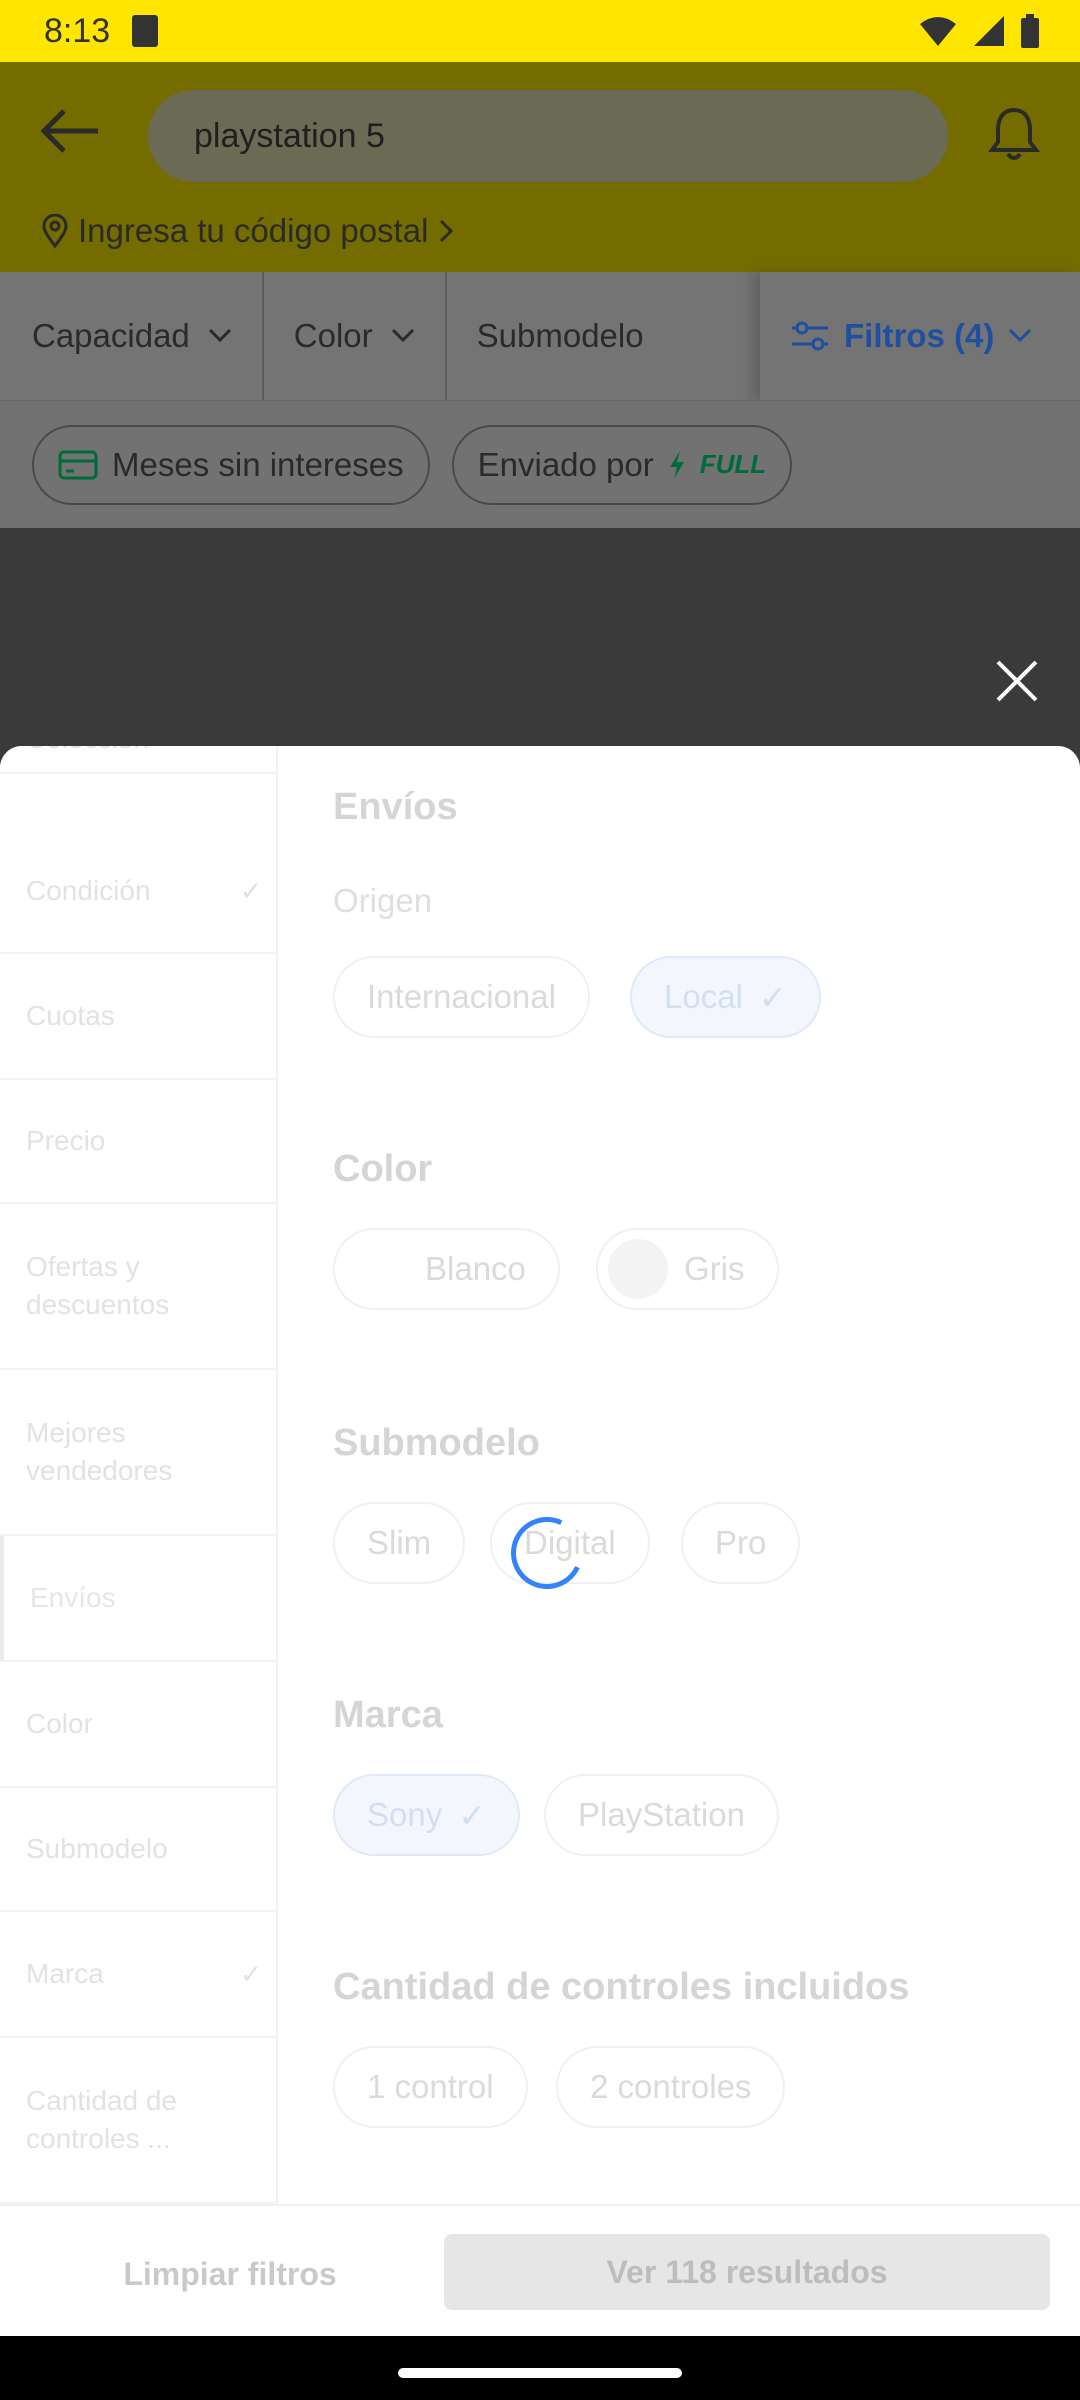 Image resolution: width=1080 pixels, height=2400 pixels. I want to click on lightning-icon, so click(676, 464).